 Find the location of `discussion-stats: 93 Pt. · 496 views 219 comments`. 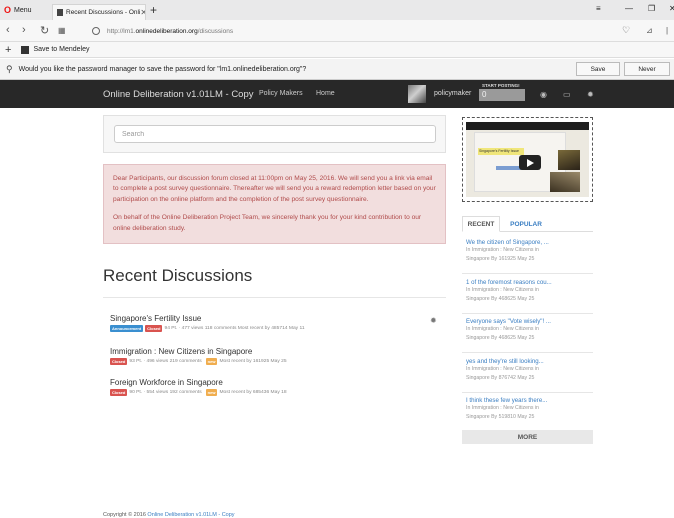

discussion-stats: 93 Pt. · 496 views 219 comments is located at coordinates (165, 361).